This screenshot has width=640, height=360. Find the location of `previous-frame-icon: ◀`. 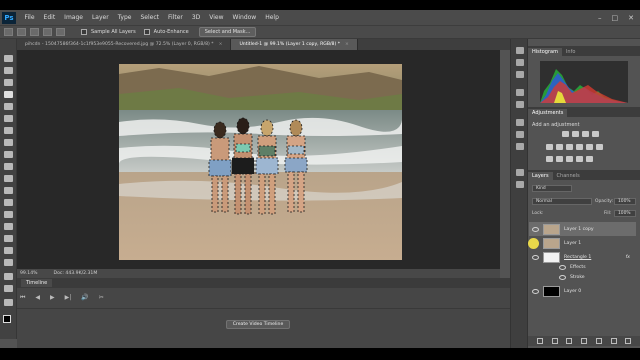

previous-frame-icon: ◀ is located at coordinates (37, 298).